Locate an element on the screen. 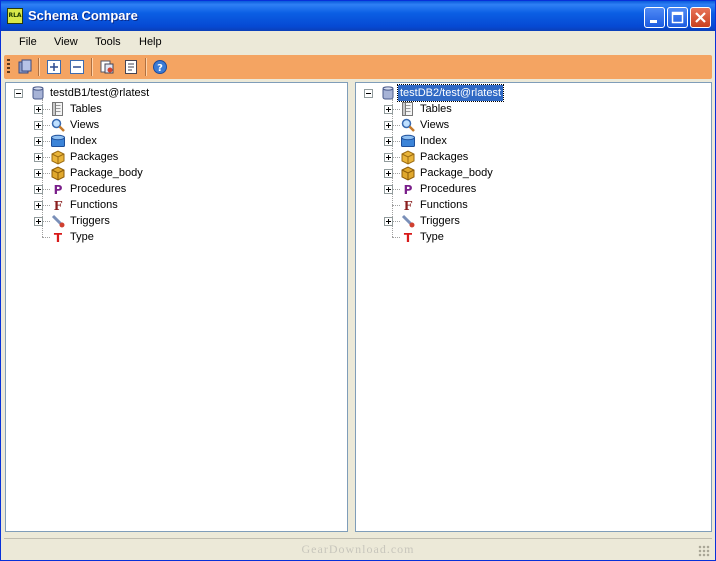 The height and width of the screenshot is (561, 716). report-icon is located at coordinates (131, 67).